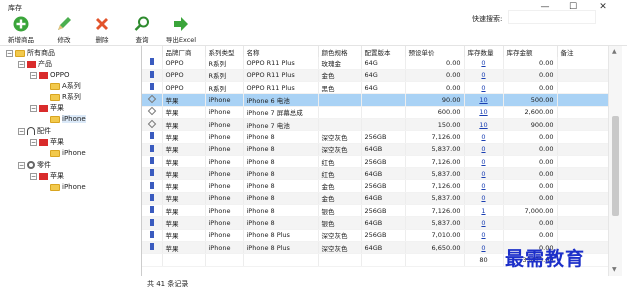 The image size is (627, 289). I want to click on table-row: 苹果 iPhone iPhone 8 银色 64GB 5,837.00 0 0.00, so click(375, 223).